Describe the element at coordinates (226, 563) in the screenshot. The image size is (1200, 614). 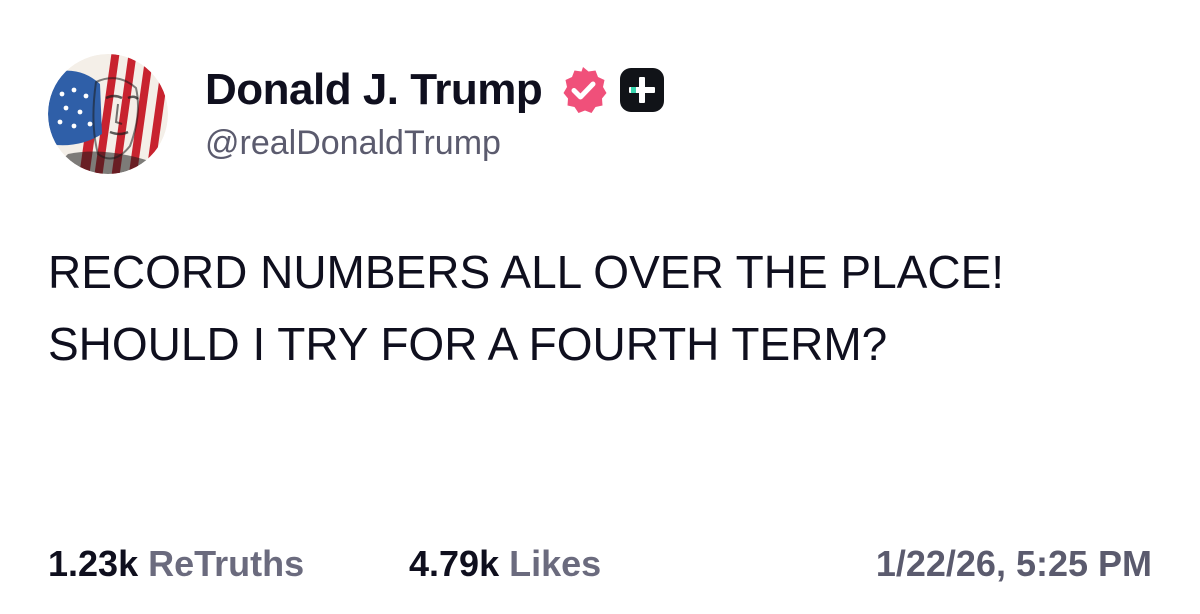
I see `retruths-label: ReTruths` at that location.